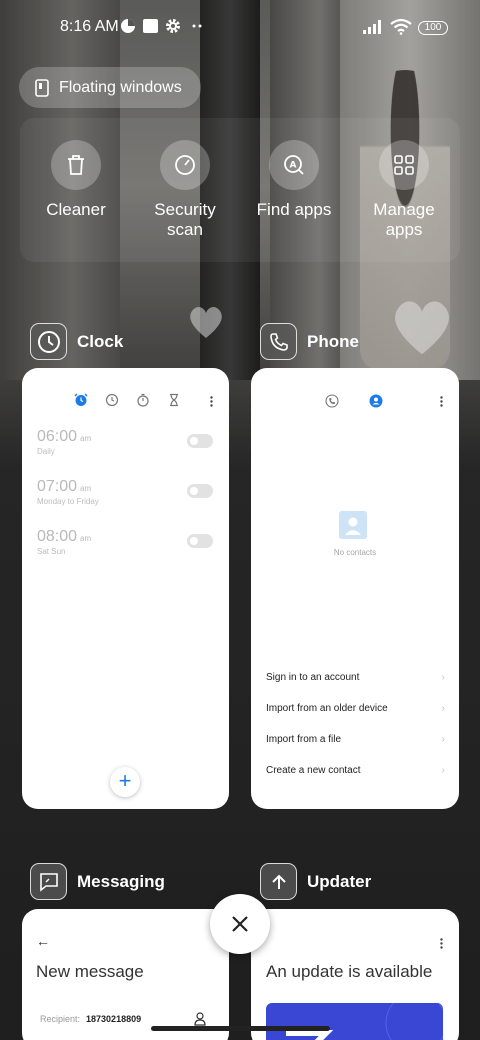  Describe the element at coordinates (240, 28) in the screenshot. I see `status-bar: 8:16 AM 100` at that location.